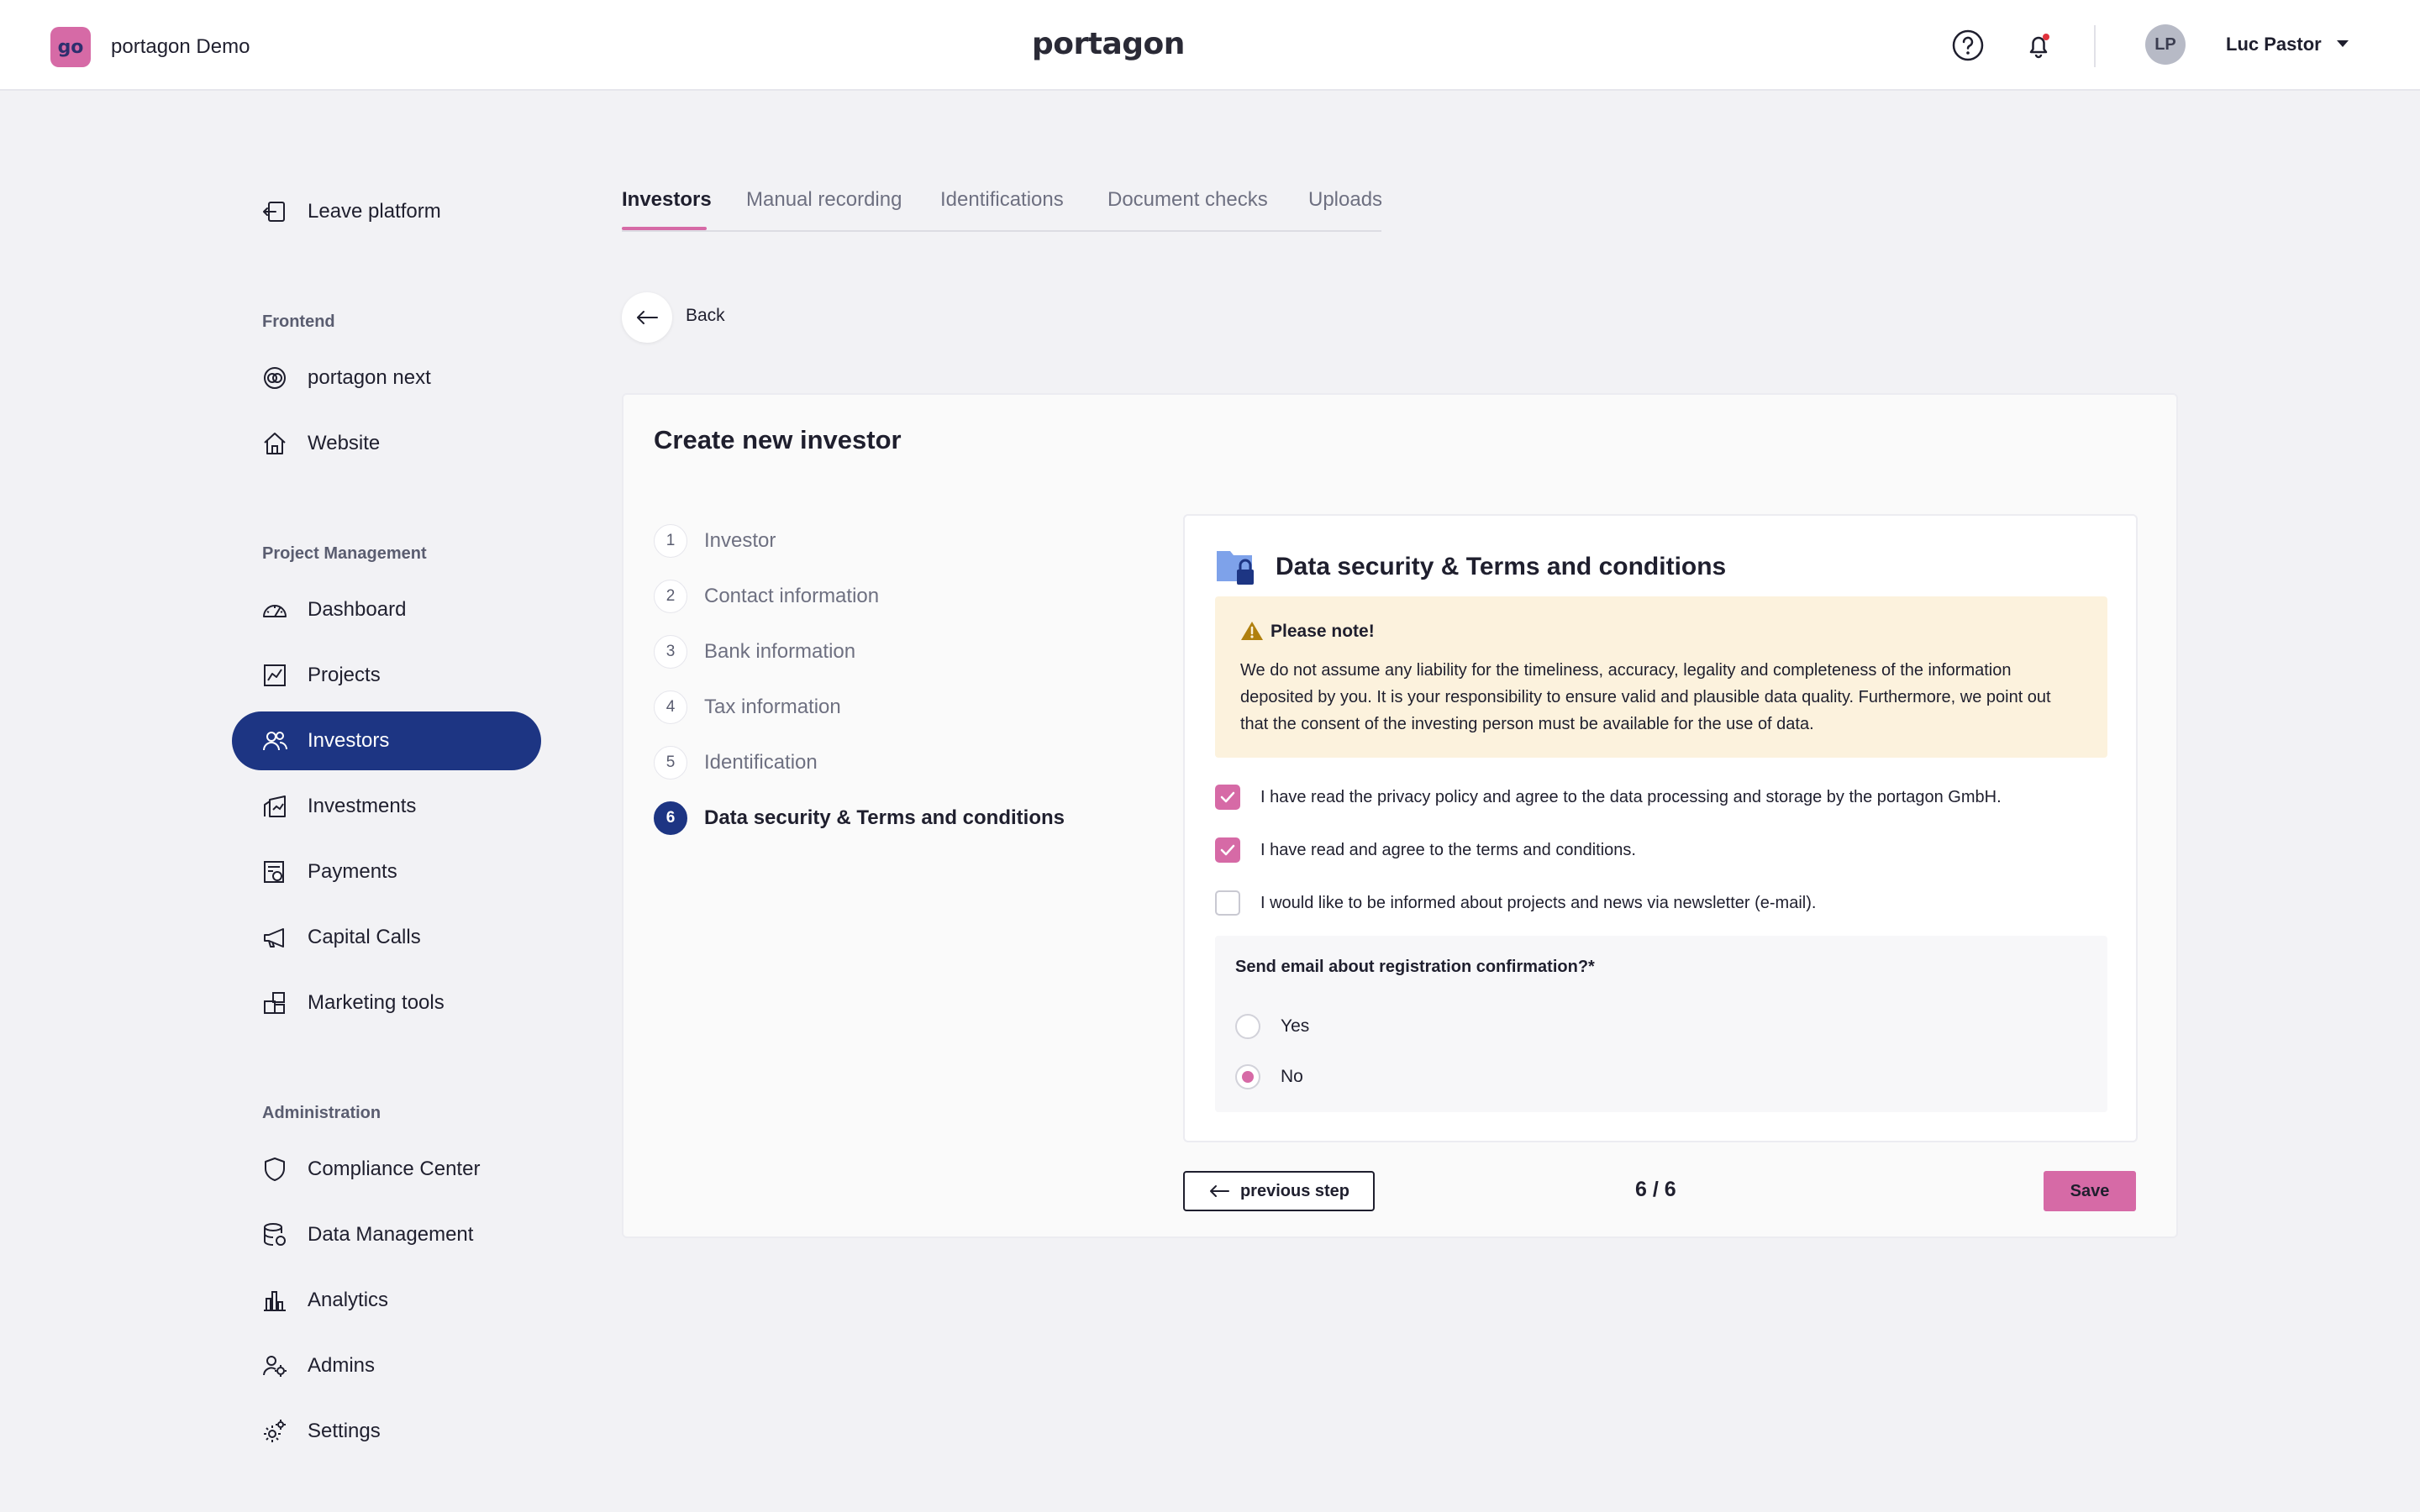  Describe the element at coordinates (344, 1431) in the screenshot. I see `sidebar-item-label: Settings` at that location.